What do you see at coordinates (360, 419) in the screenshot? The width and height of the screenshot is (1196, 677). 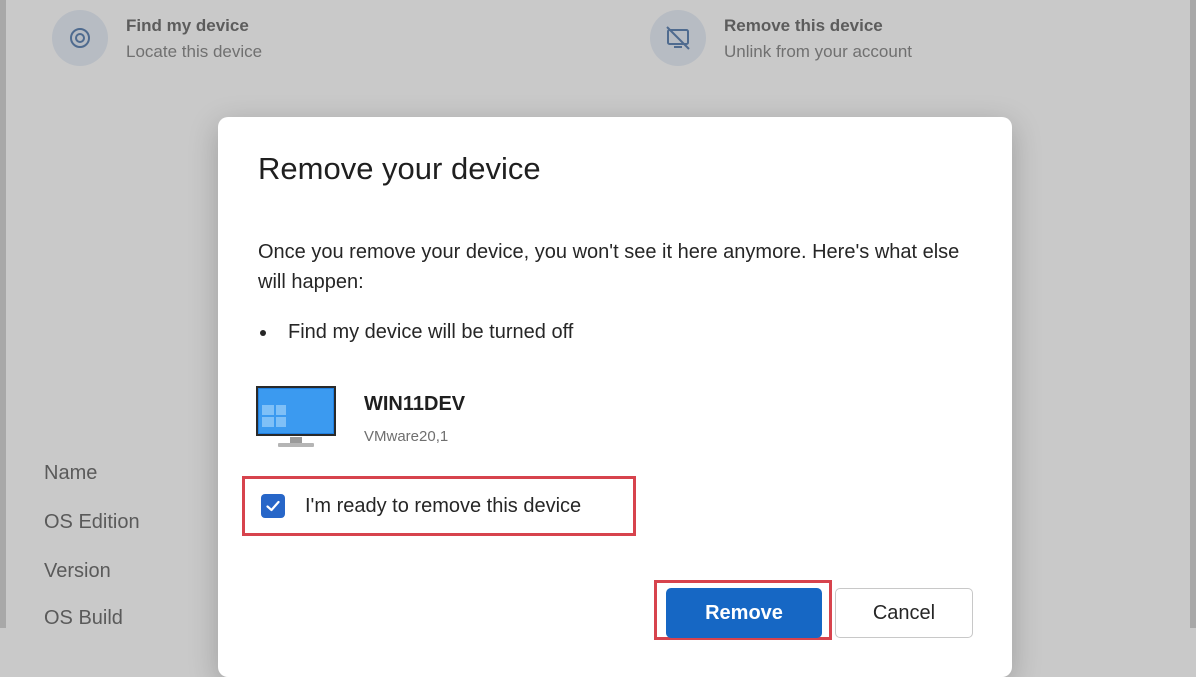 I see `device-info: WIN11DEV VMware20,1` at bounding box center [360, 419].